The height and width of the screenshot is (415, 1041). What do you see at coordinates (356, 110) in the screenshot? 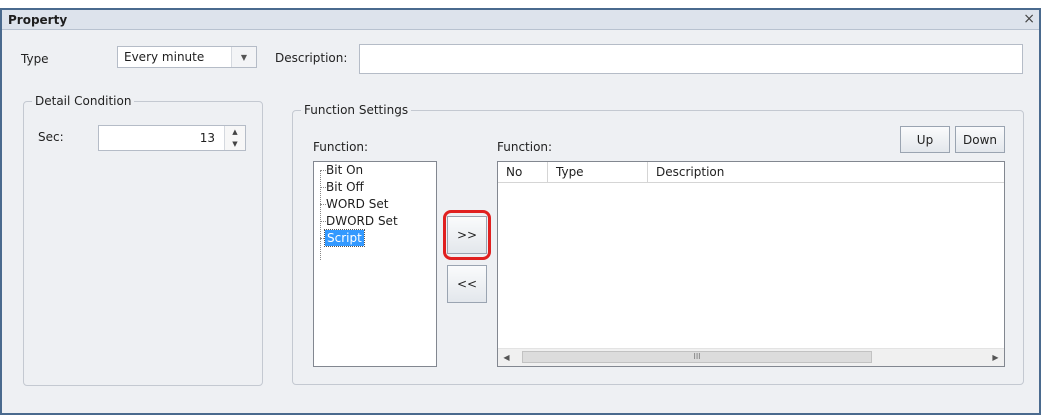
I see `function-settings-legend: Function Settings` at bounding box center [356, 110].